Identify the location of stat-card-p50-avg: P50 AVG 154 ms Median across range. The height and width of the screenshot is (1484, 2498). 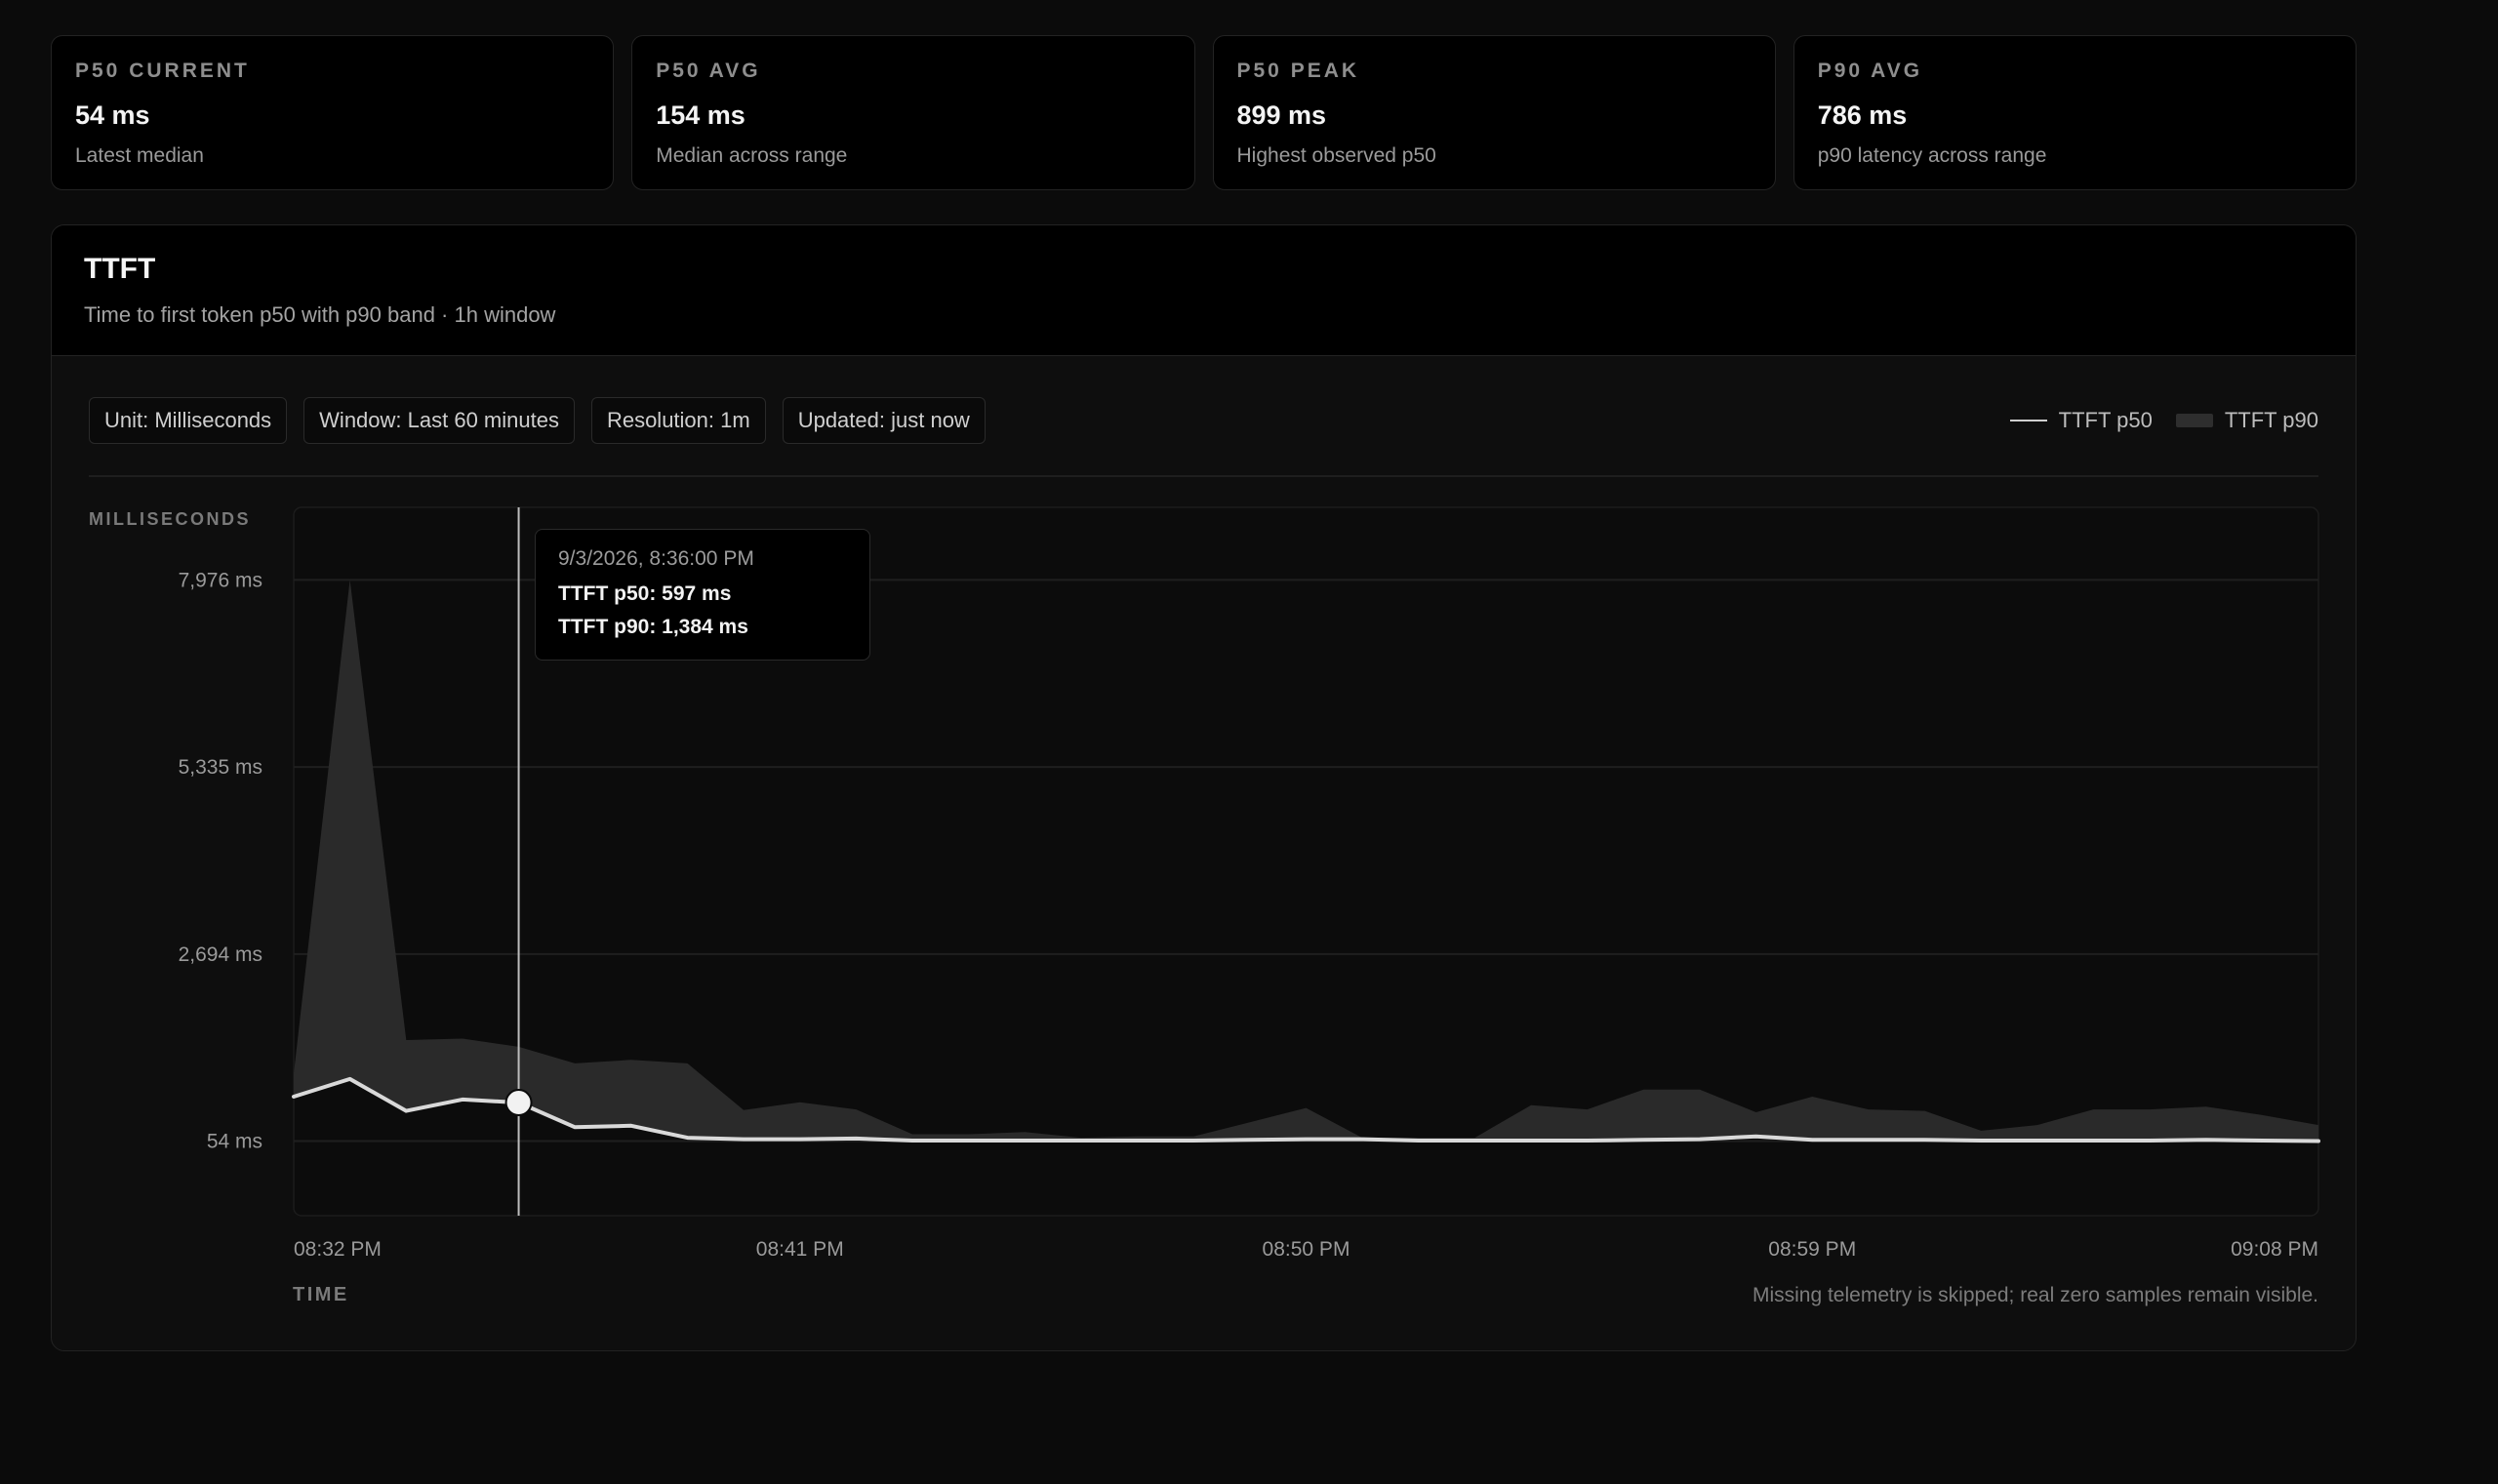
(913, 112).